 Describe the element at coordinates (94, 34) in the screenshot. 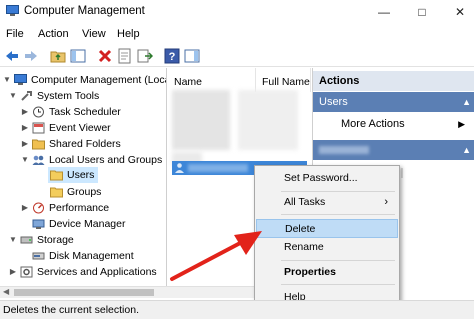

I see `menu-view: View` at that location.